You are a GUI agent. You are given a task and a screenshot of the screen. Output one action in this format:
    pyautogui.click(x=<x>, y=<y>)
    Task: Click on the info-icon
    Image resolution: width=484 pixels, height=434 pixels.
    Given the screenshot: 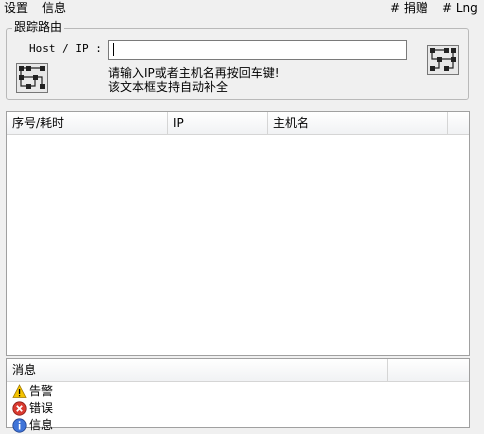 What is the action you would take?
    pyautogui.click(x=19, y=425)
    